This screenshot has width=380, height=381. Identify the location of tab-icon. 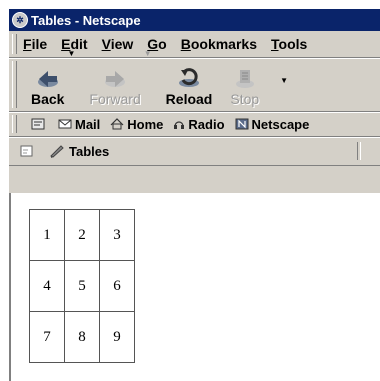
(57, 151).